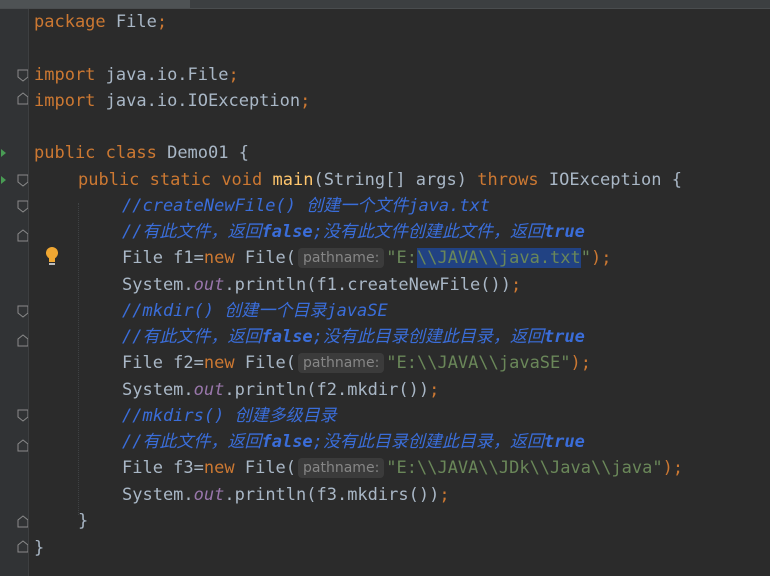 This screenshot has height=576, width=770. Describe the element at coordinates (83, 521) in the screenshot. I see `closing-brace-method: }` at that location.